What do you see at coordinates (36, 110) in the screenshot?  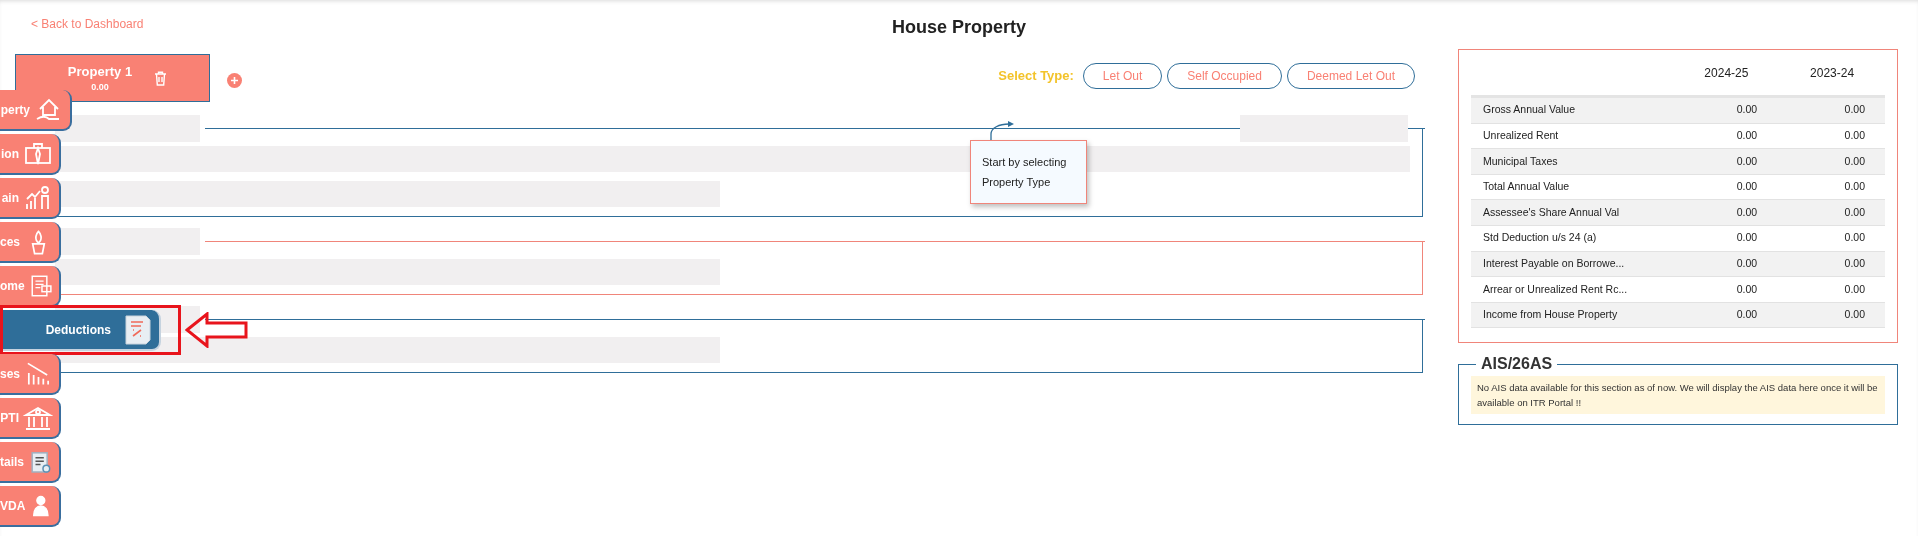 I see `sidebar-tab: perty` at bounding box center [36, 110].